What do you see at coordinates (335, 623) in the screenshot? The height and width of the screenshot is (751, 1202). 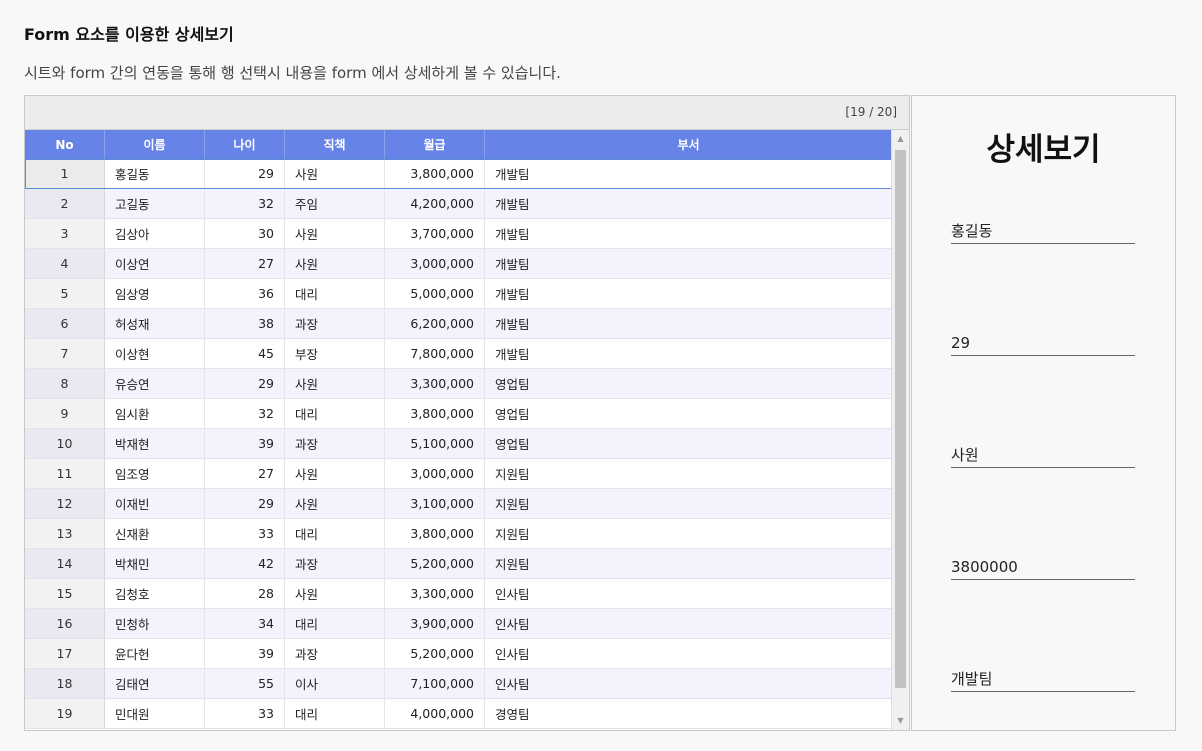 I see `cell-position: 대리` at bounding box center [335, 623].